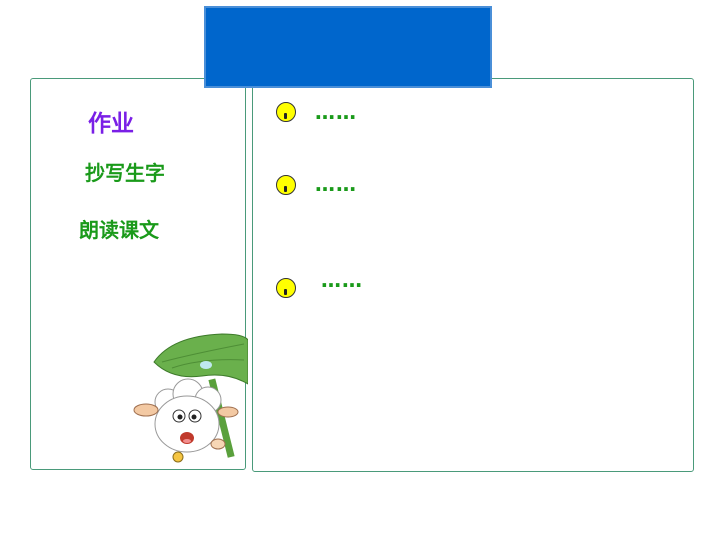  Describe the element at coordinates (119, 230) in the screenshot. I see `task-read-text: 朗读课文` at that location.